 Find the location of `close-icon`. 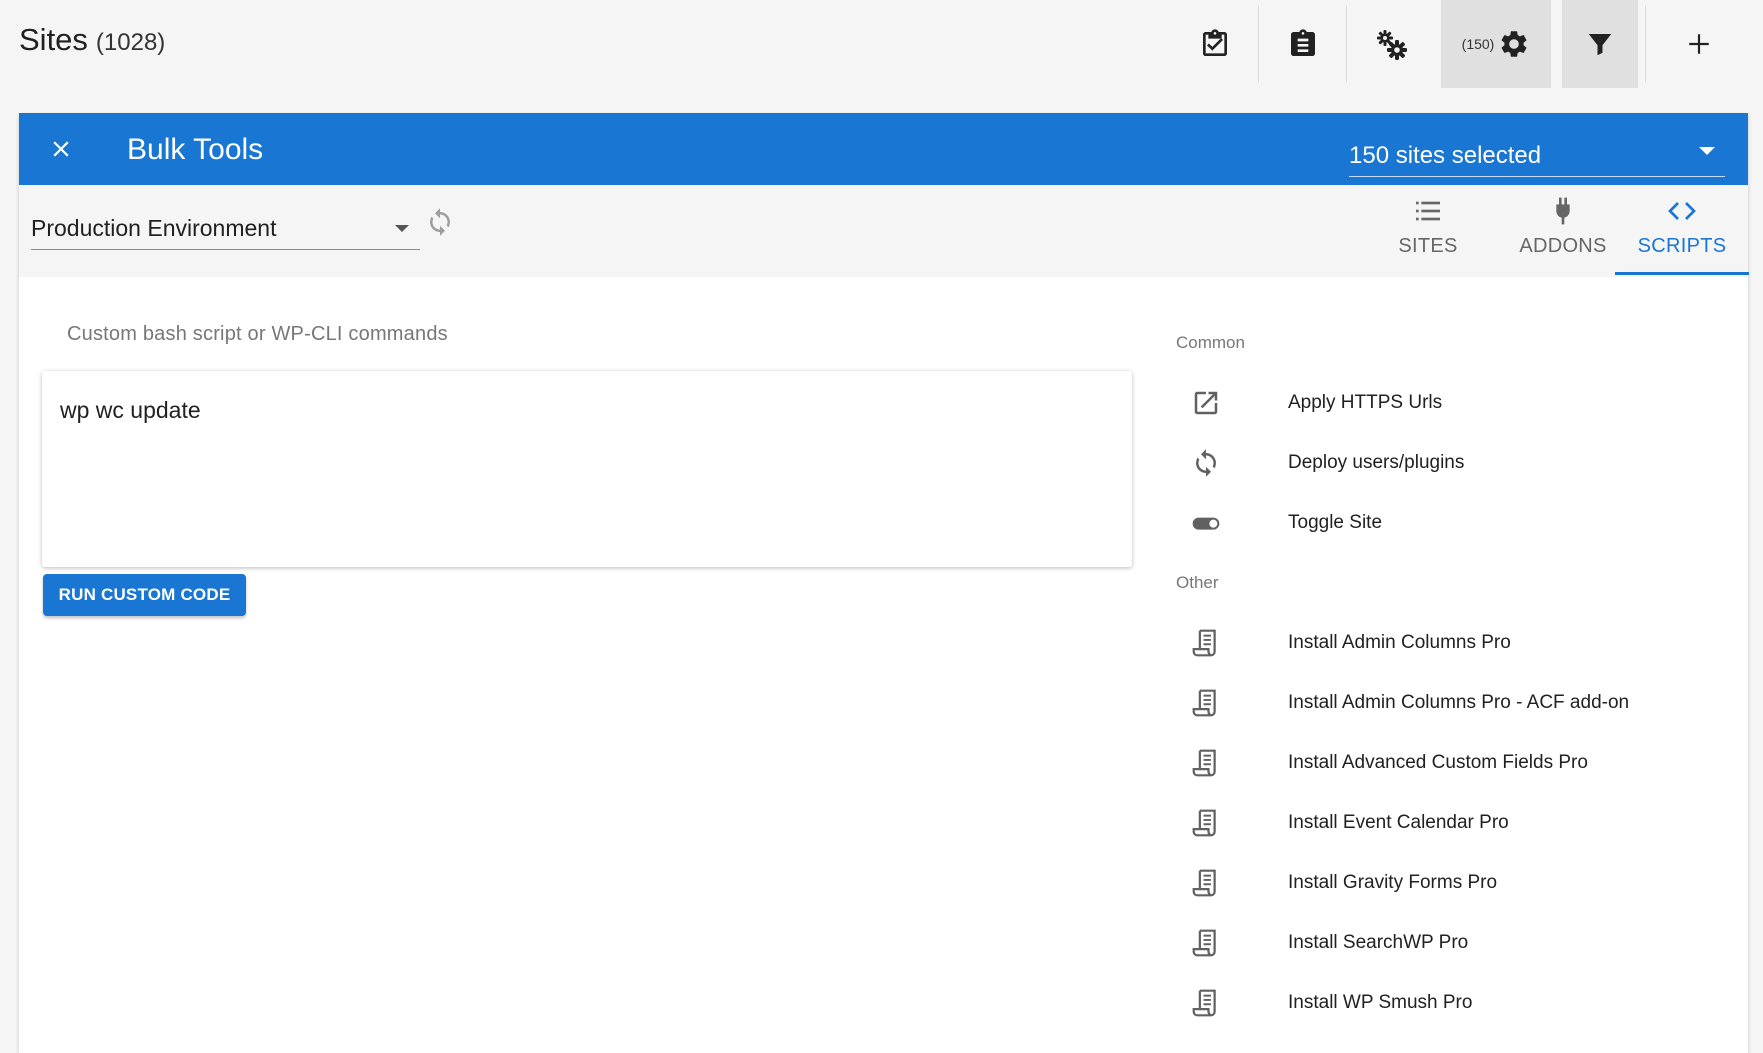

close-icon is located at coordinates (61, 149).